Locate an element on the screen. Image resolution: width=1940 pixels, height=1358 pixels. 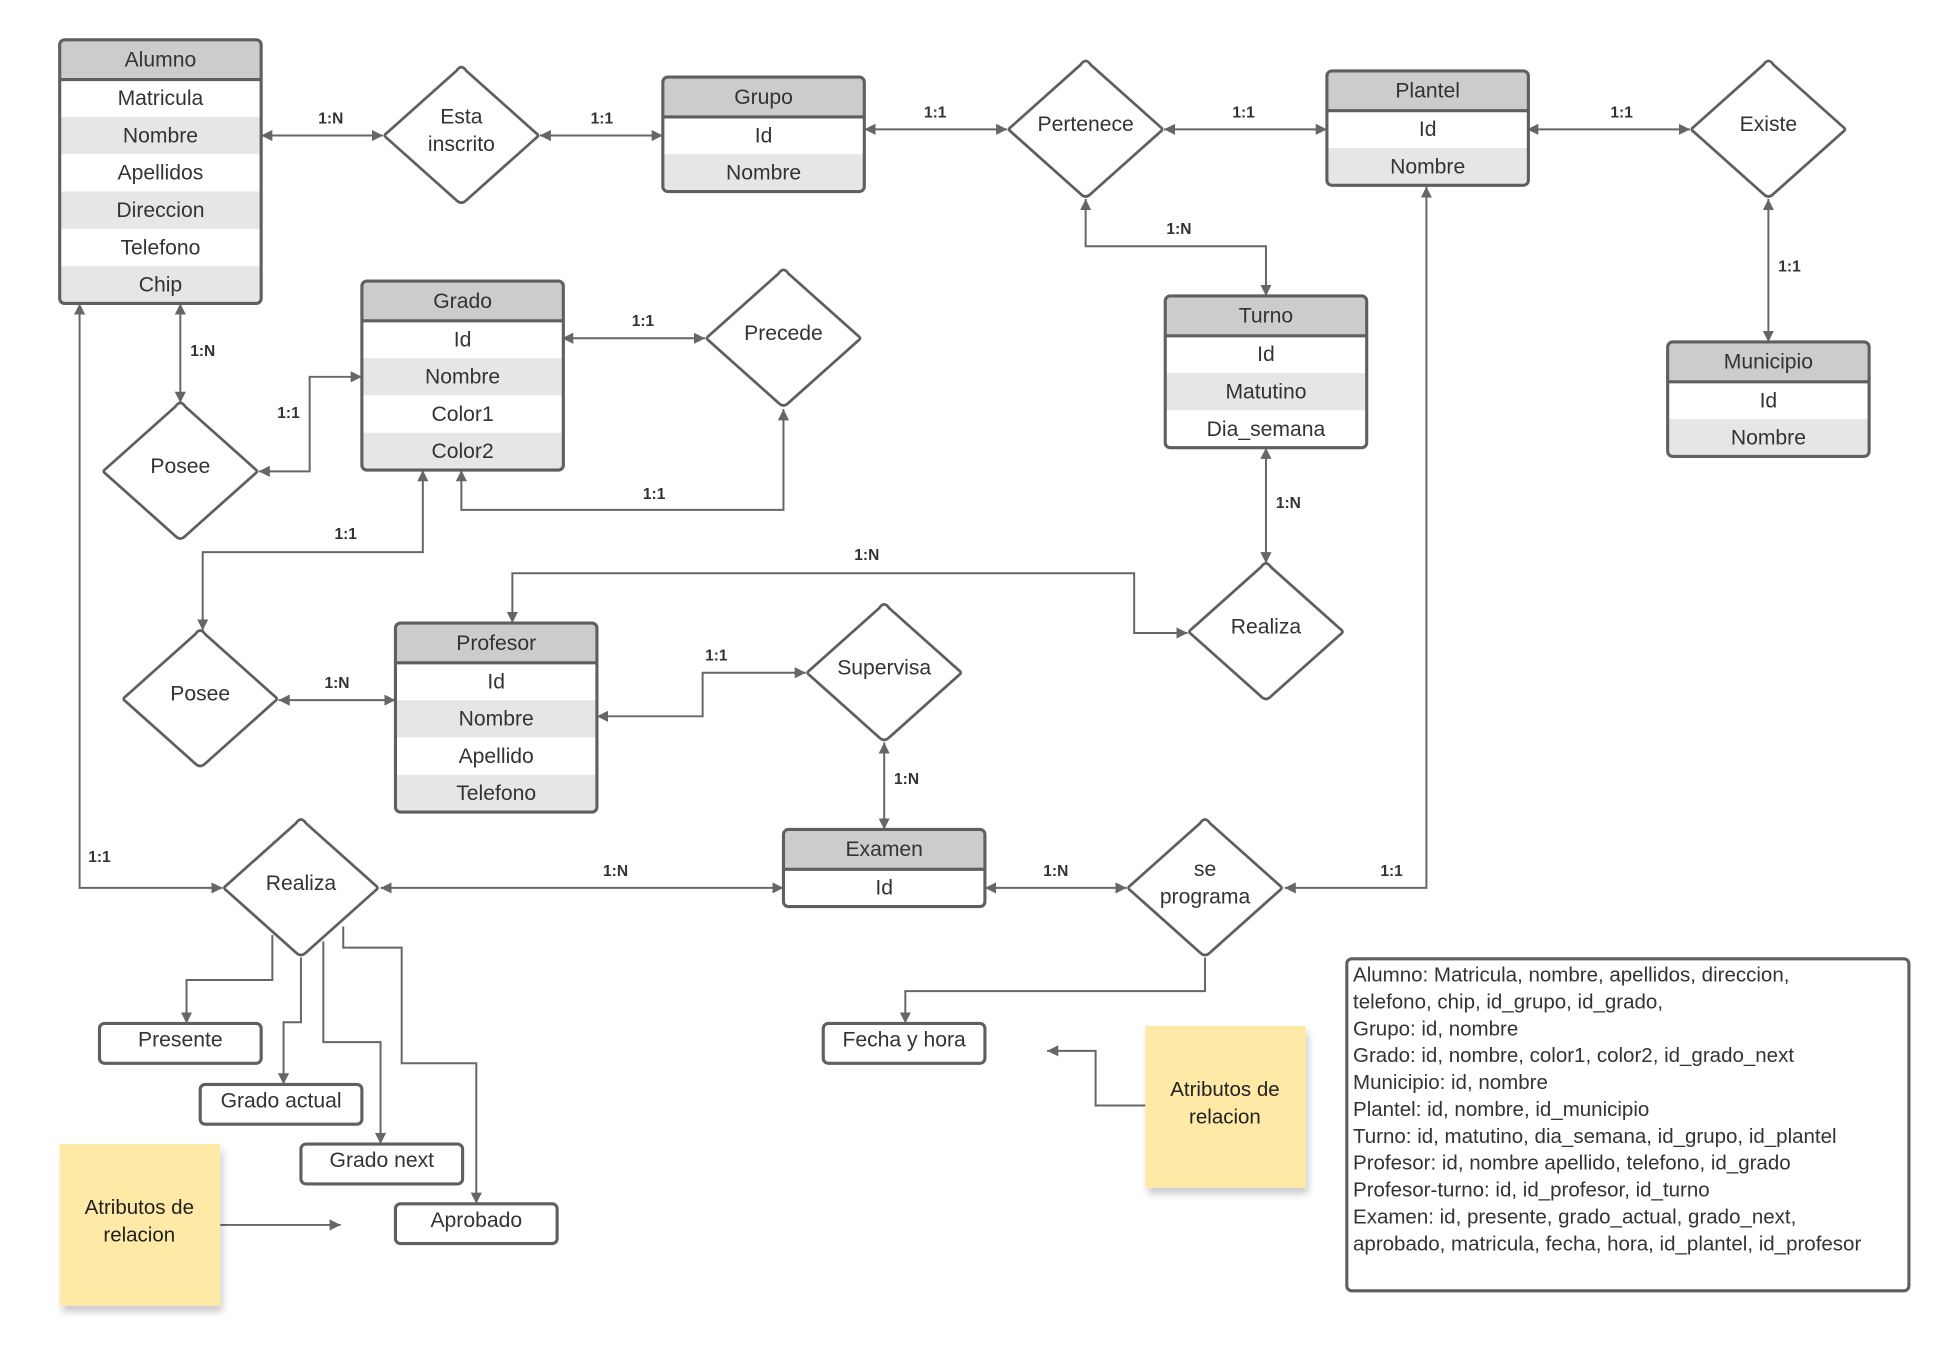
relationship-existe: Existe is located at coordinates (1768, 128).